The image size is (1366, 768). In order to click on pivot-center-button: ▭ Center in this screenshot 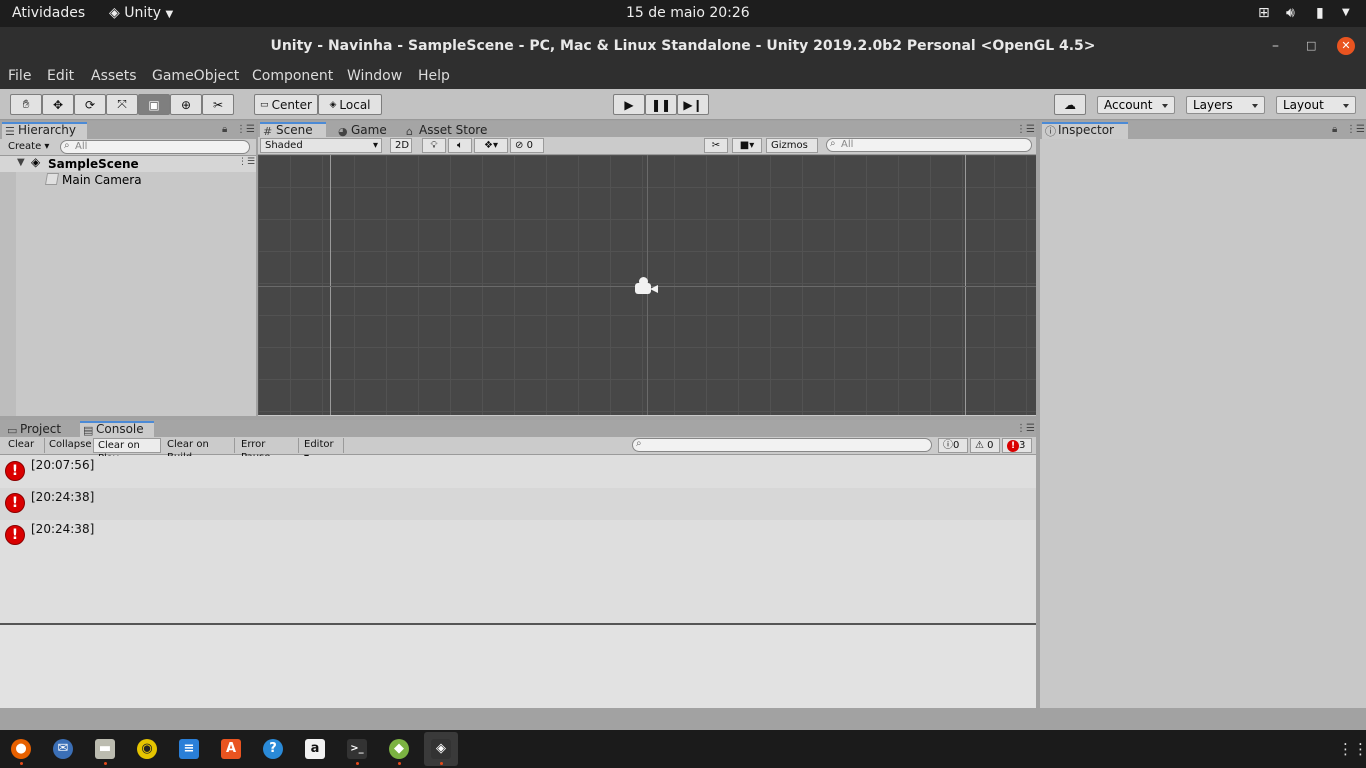, I will do `click(286, 104)`.